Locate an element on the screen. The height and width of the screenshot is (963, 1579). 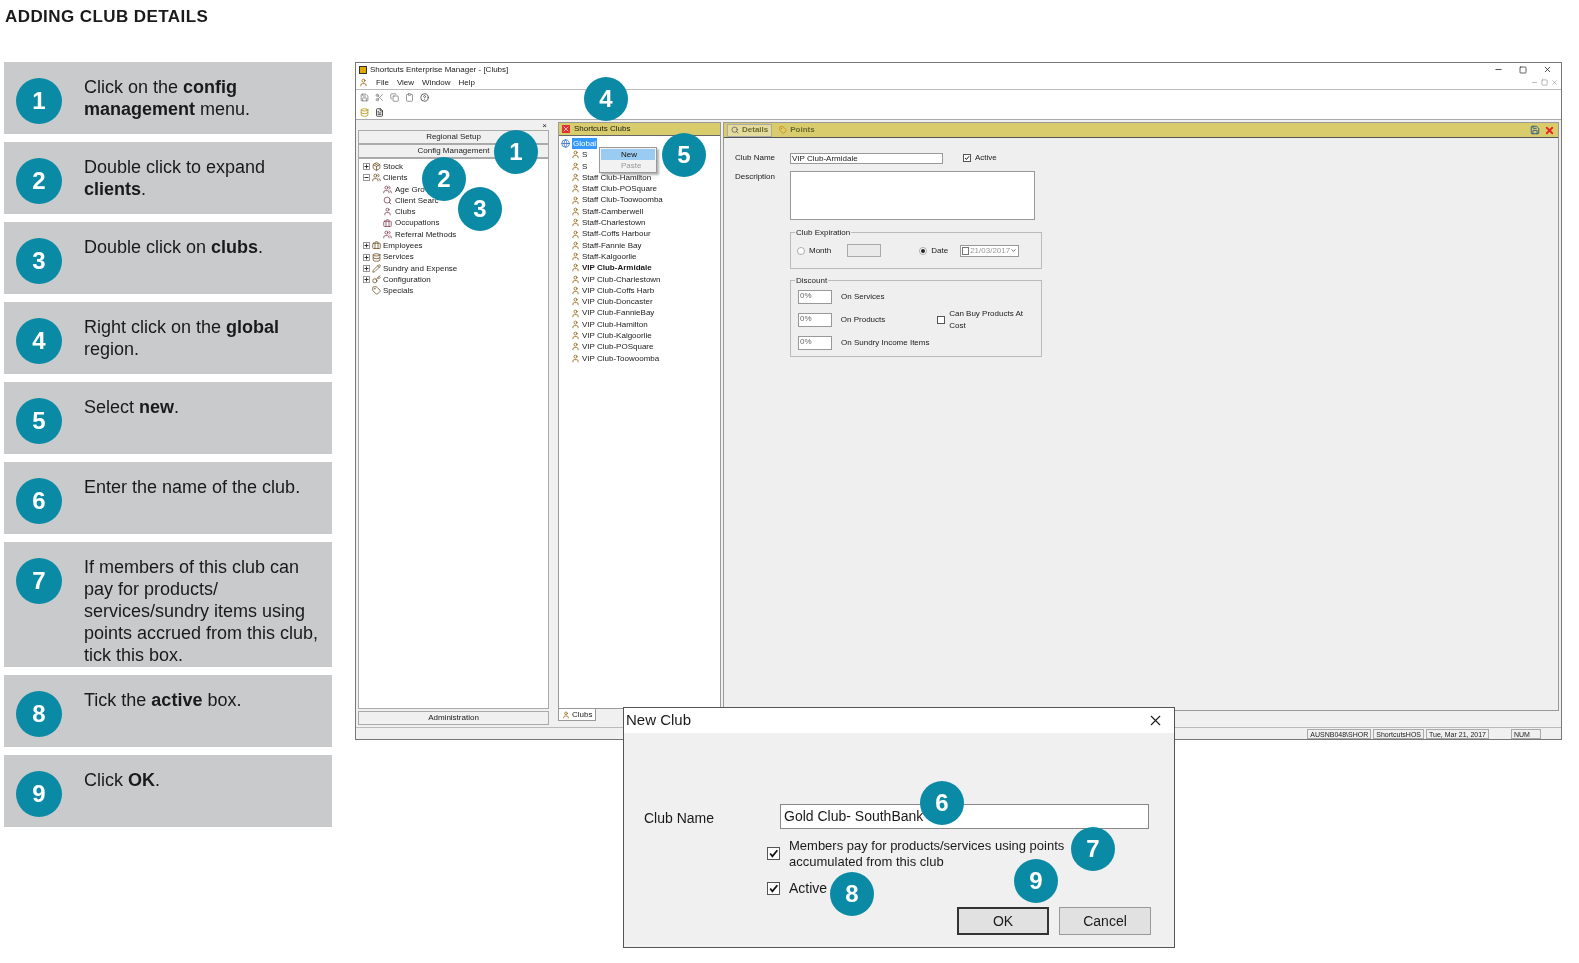
menu-item: Window is located at coordinates (436, 82).